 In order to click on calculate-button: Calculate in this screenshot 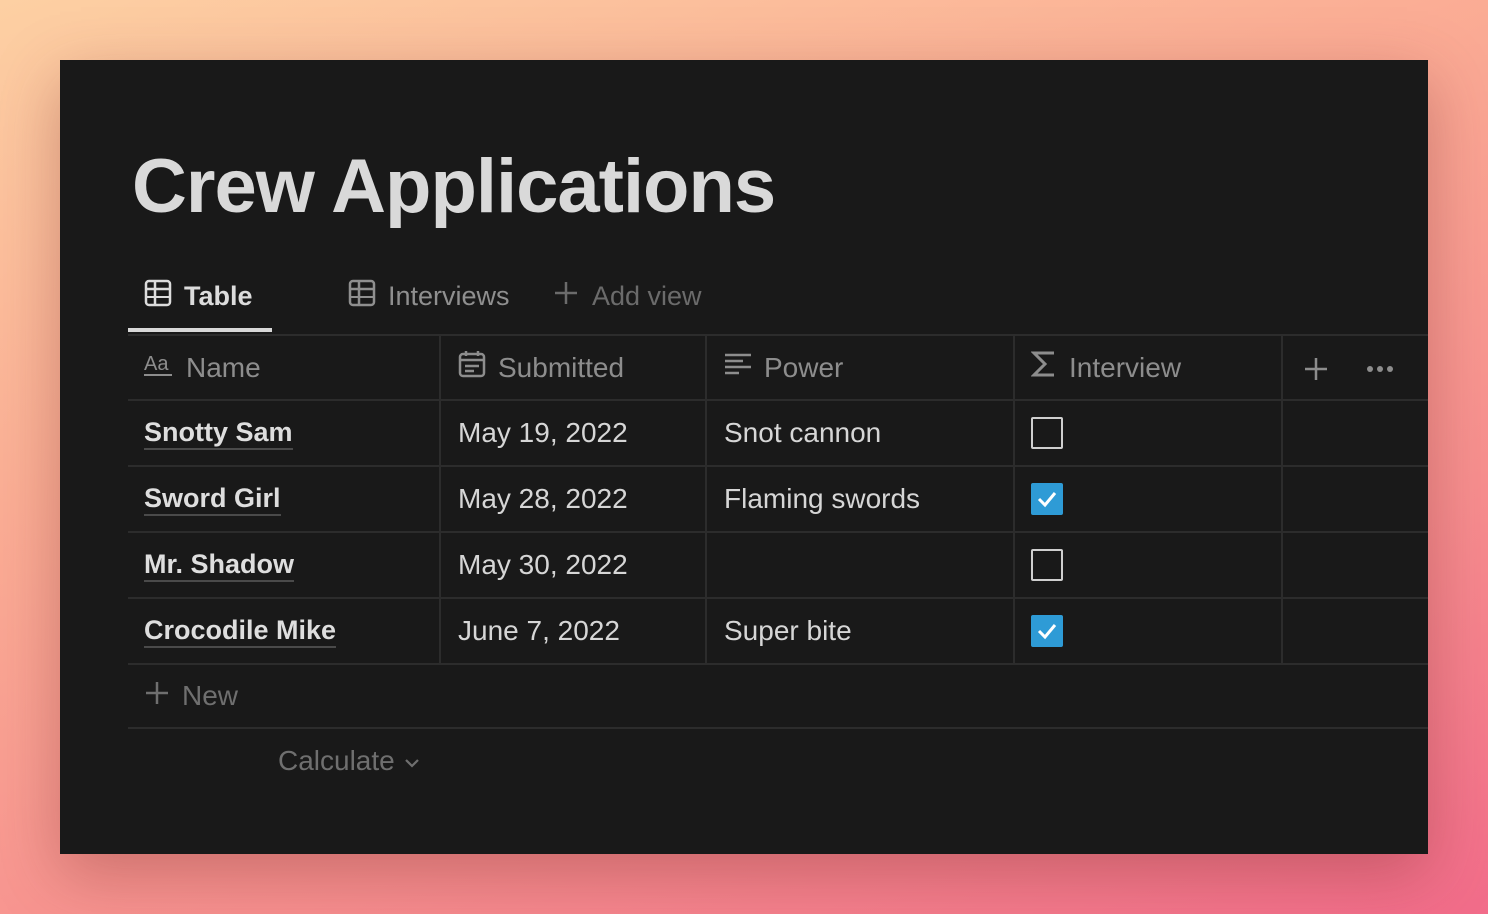, I will do `click(349, 761)`.